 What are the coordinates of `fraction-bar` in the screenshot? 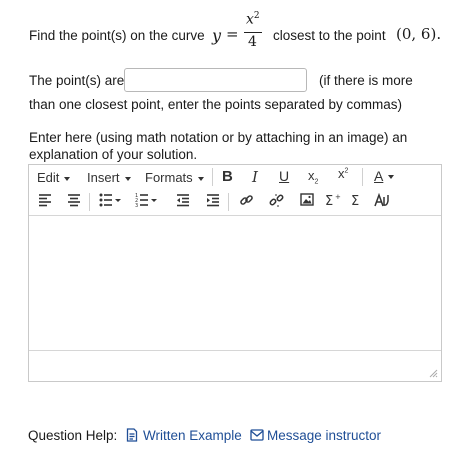 It's located at (253, 32).